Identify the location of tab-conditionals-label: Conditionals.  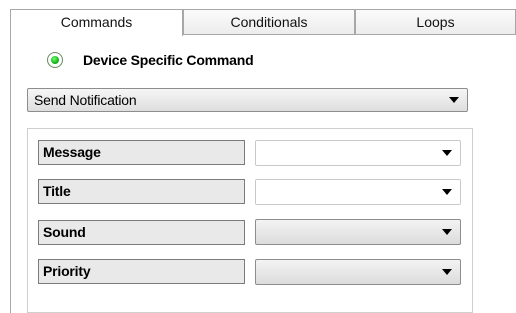
(269, 22).